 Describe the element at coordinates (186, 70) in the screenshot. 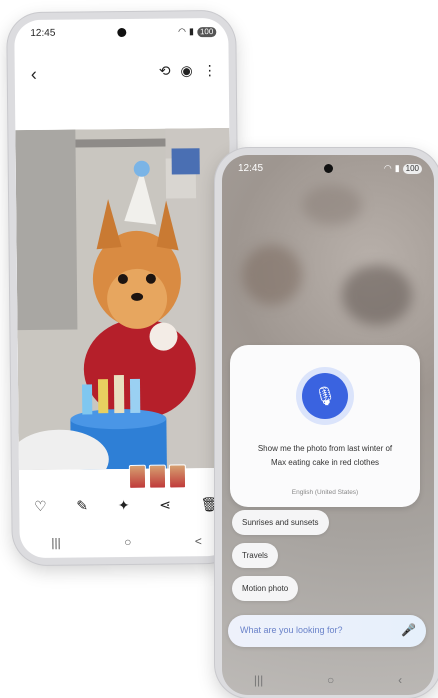

I see `eye-icon: ◉` at that location.